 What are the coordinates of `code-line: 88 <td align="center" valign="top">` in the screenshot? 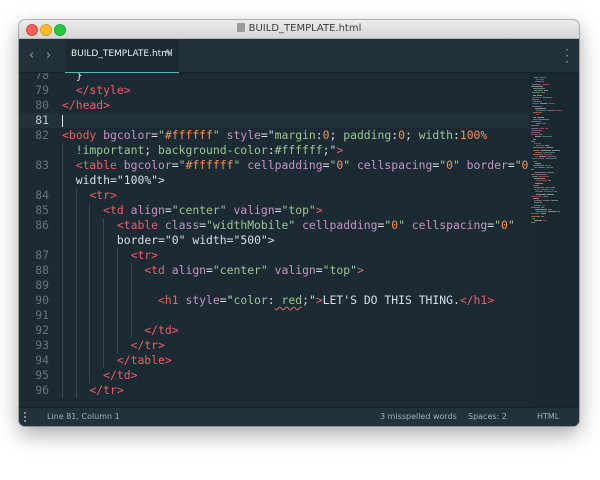 It's located at (274, 270).